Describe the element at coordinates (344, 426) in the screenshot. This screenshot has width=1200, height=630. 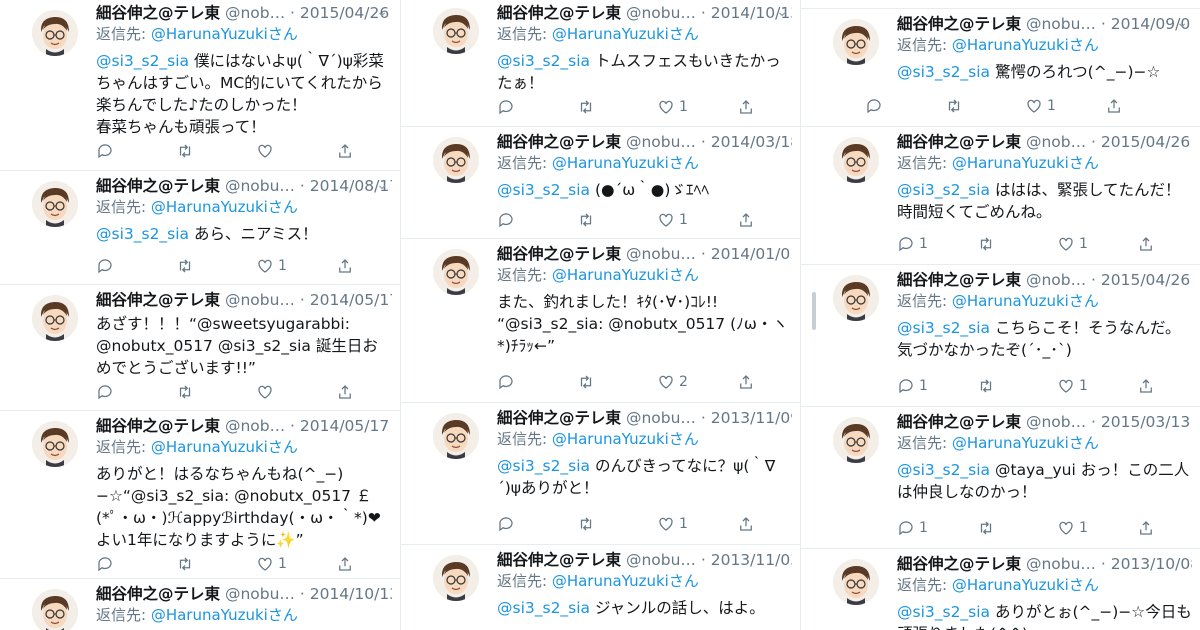
I see `timestamp: 2014/05/17` at that location.